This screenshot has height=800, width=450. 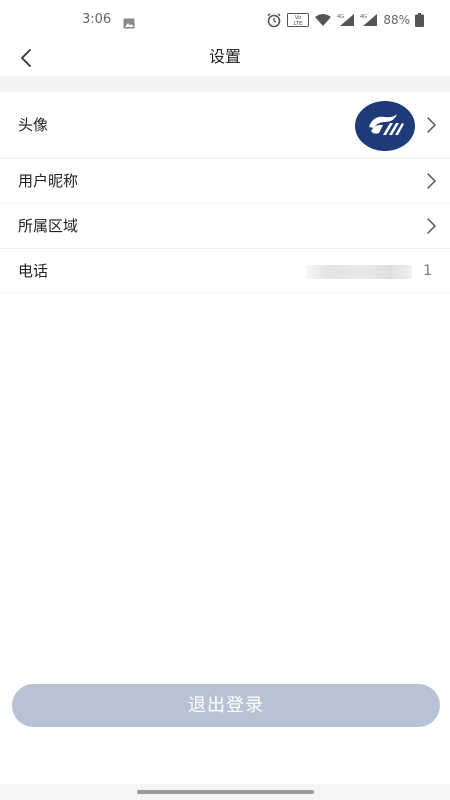 I want to click on svg-text: LTE, so click(x=299, y=24).